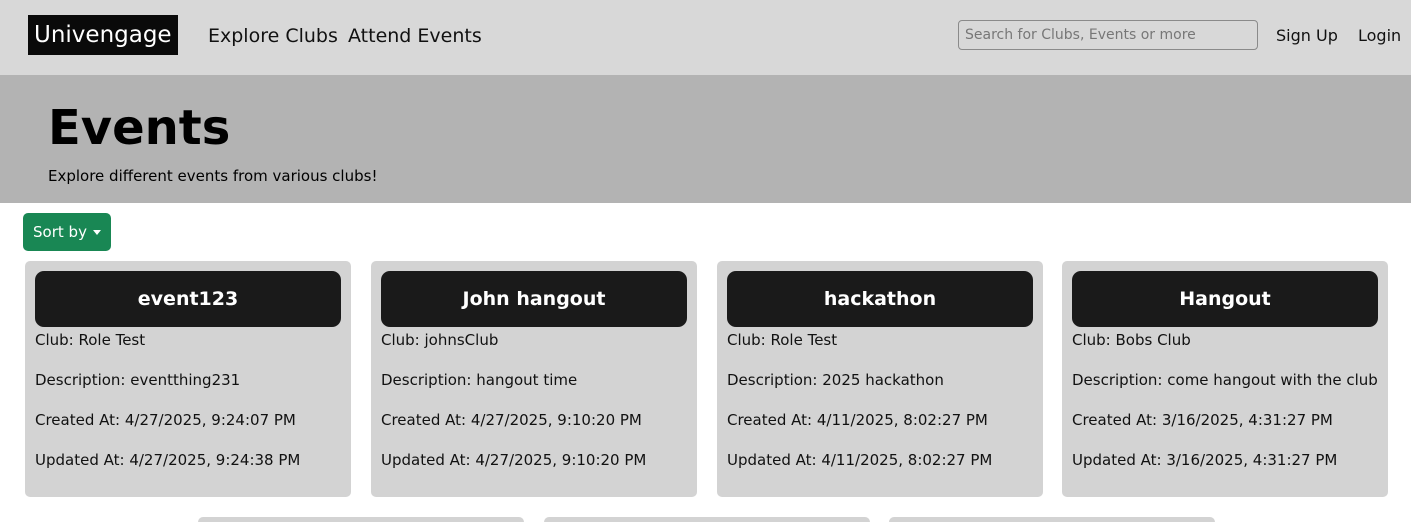  What do you see at coordinates (907, 460) in the screenshot?
I see `updated-value: 4/11/2025, 8:02:27 PM` at bounding box center [907, 460].